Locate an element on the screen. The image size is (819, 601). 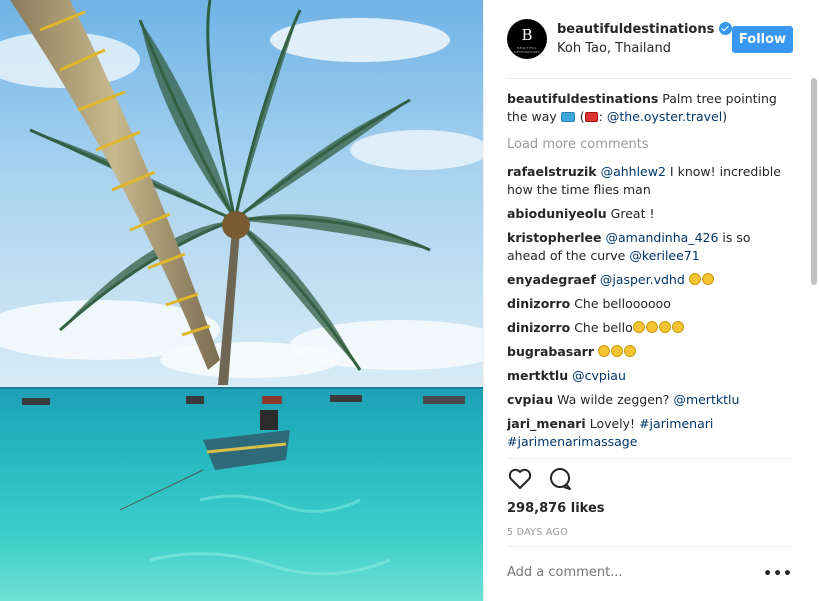
add-comment-input is located at coordinates (637, 572).